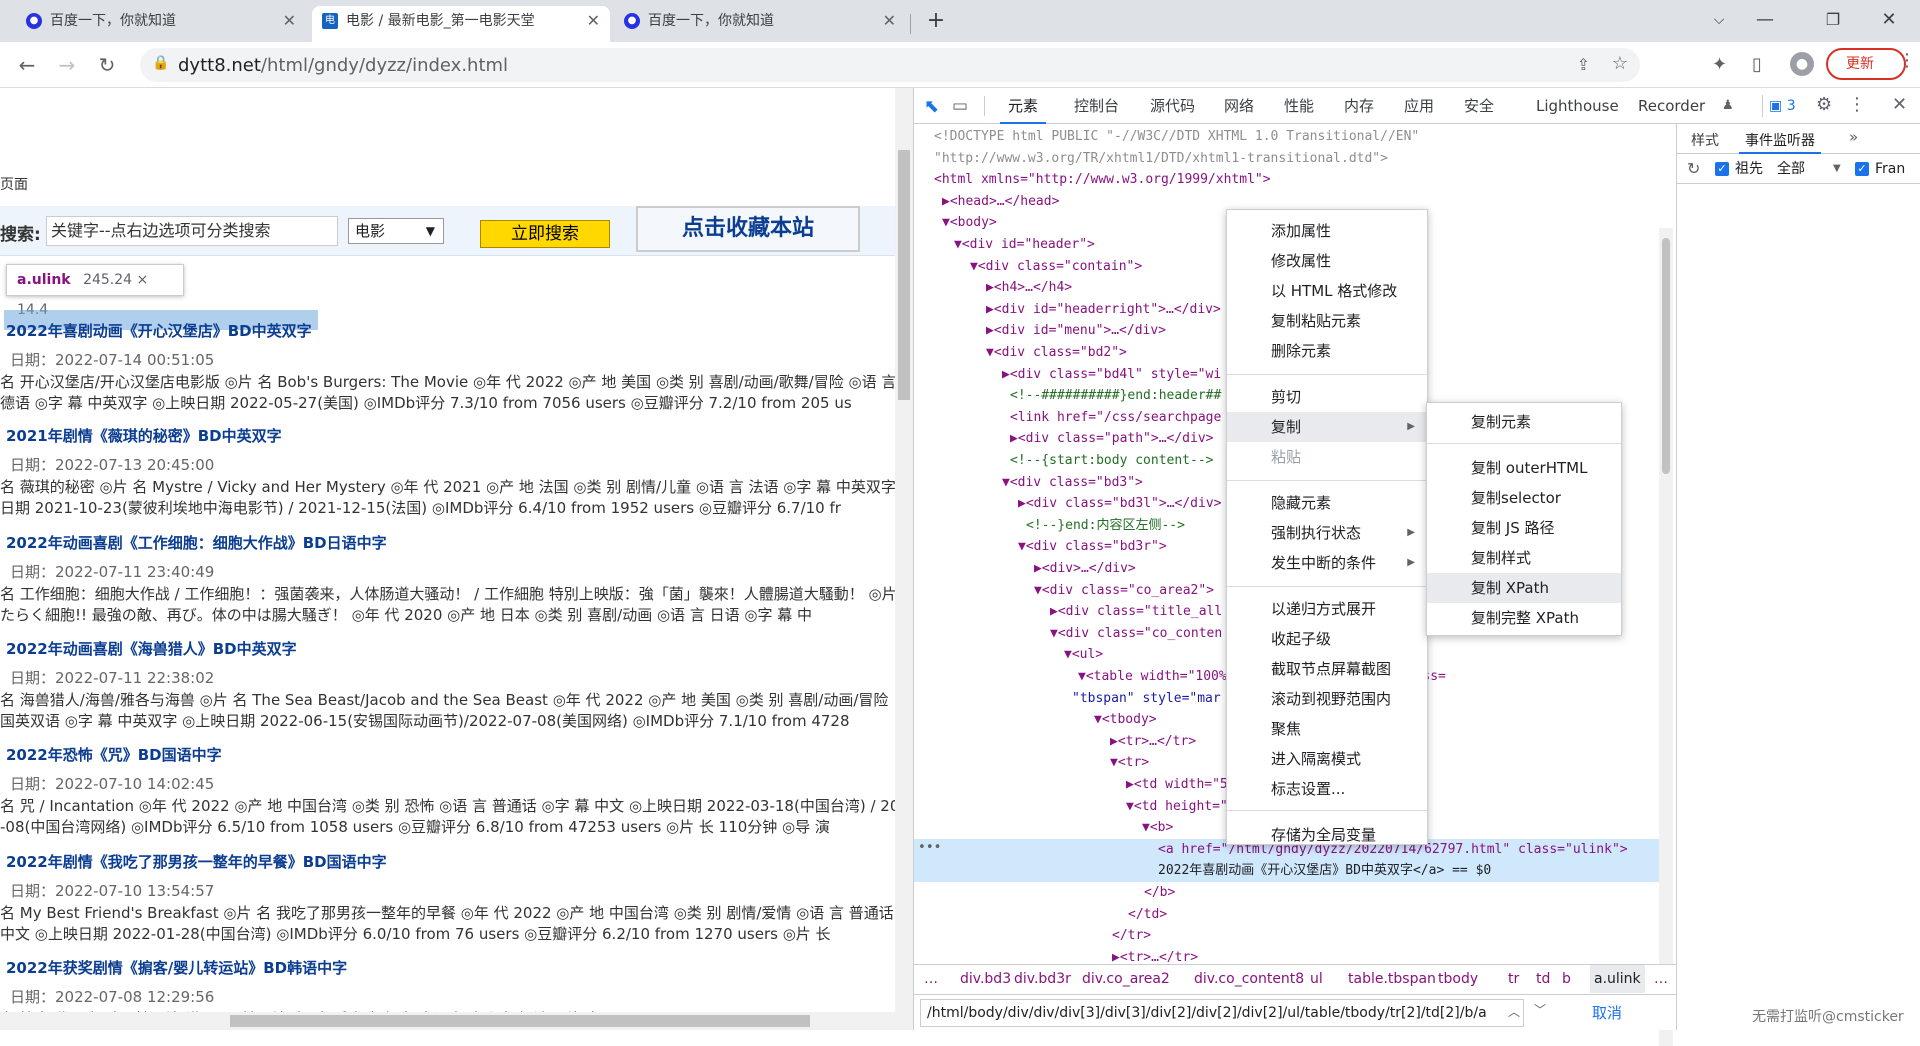 The width and height of the screenshot is (1920, 1046). I want to click on update-button: 更新, so click(1866, 64).